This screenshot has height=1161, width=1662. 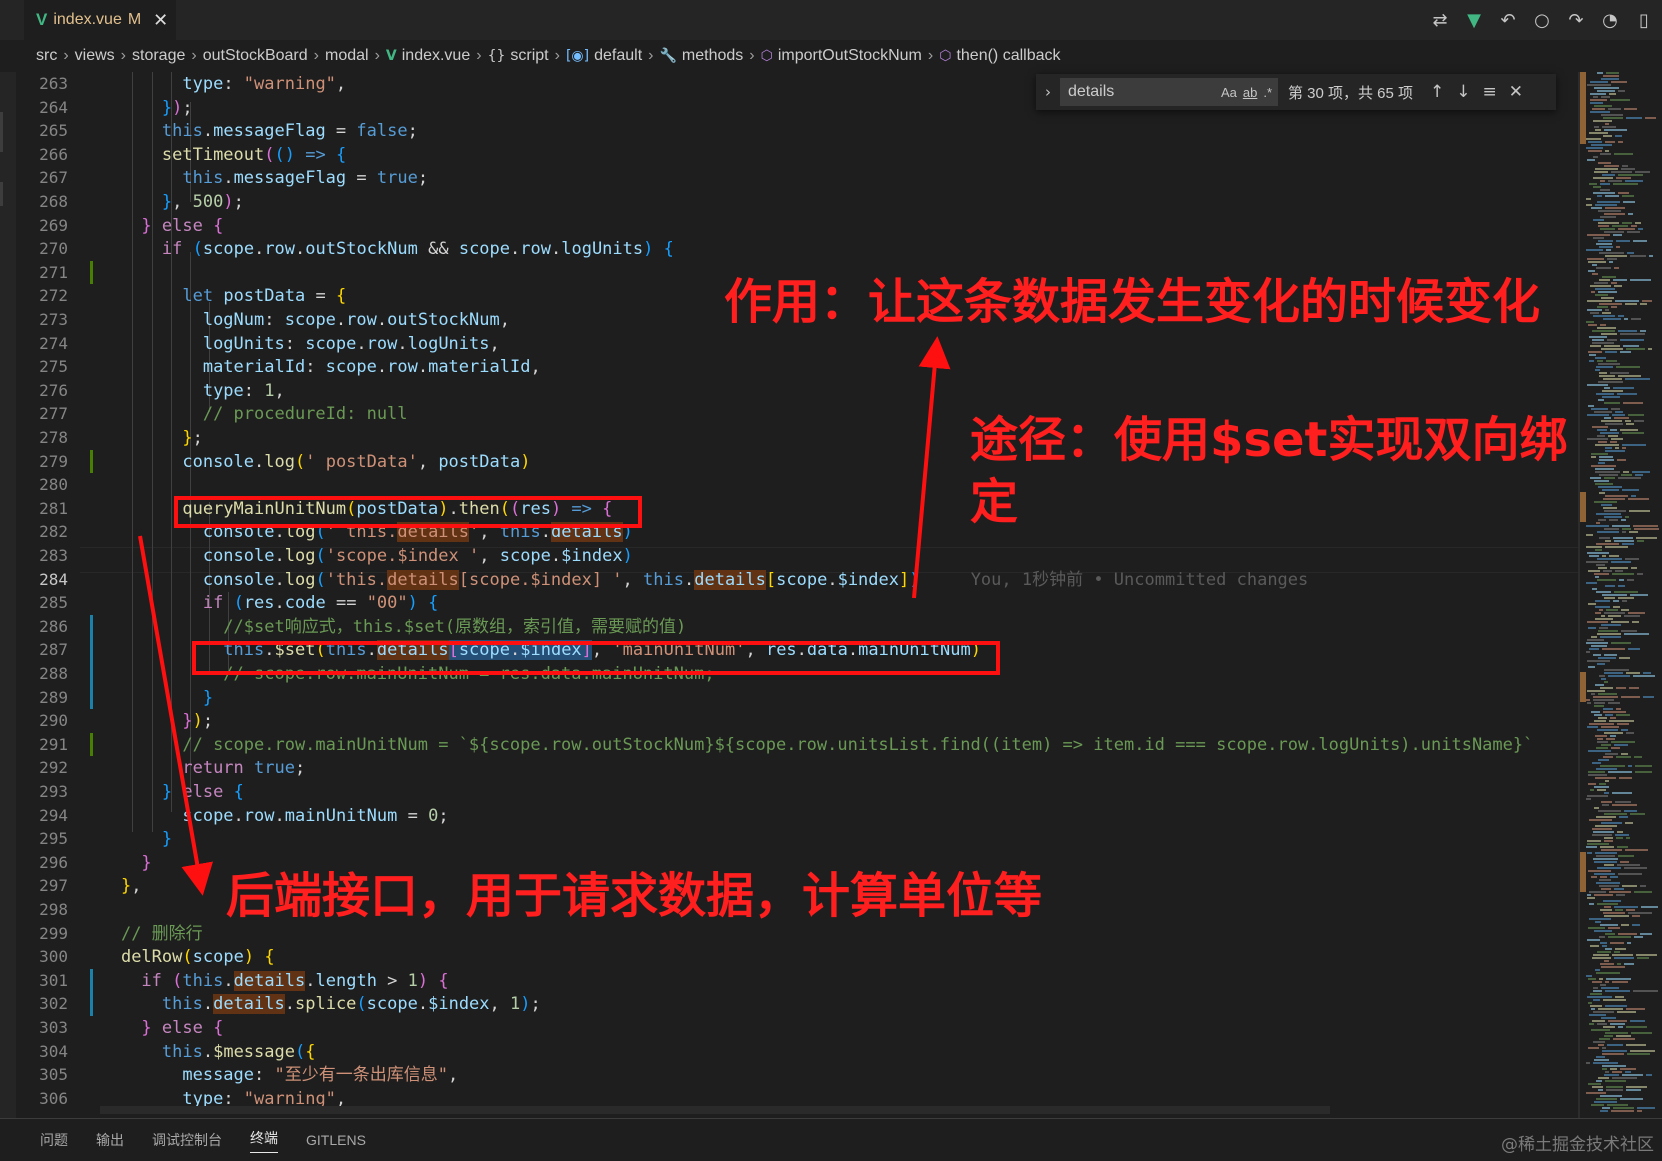 What do you see at coordinates (1250, 92) in the screenshot?
I see `match-whole-word-button: ab` at bounding box center [1250, 92].